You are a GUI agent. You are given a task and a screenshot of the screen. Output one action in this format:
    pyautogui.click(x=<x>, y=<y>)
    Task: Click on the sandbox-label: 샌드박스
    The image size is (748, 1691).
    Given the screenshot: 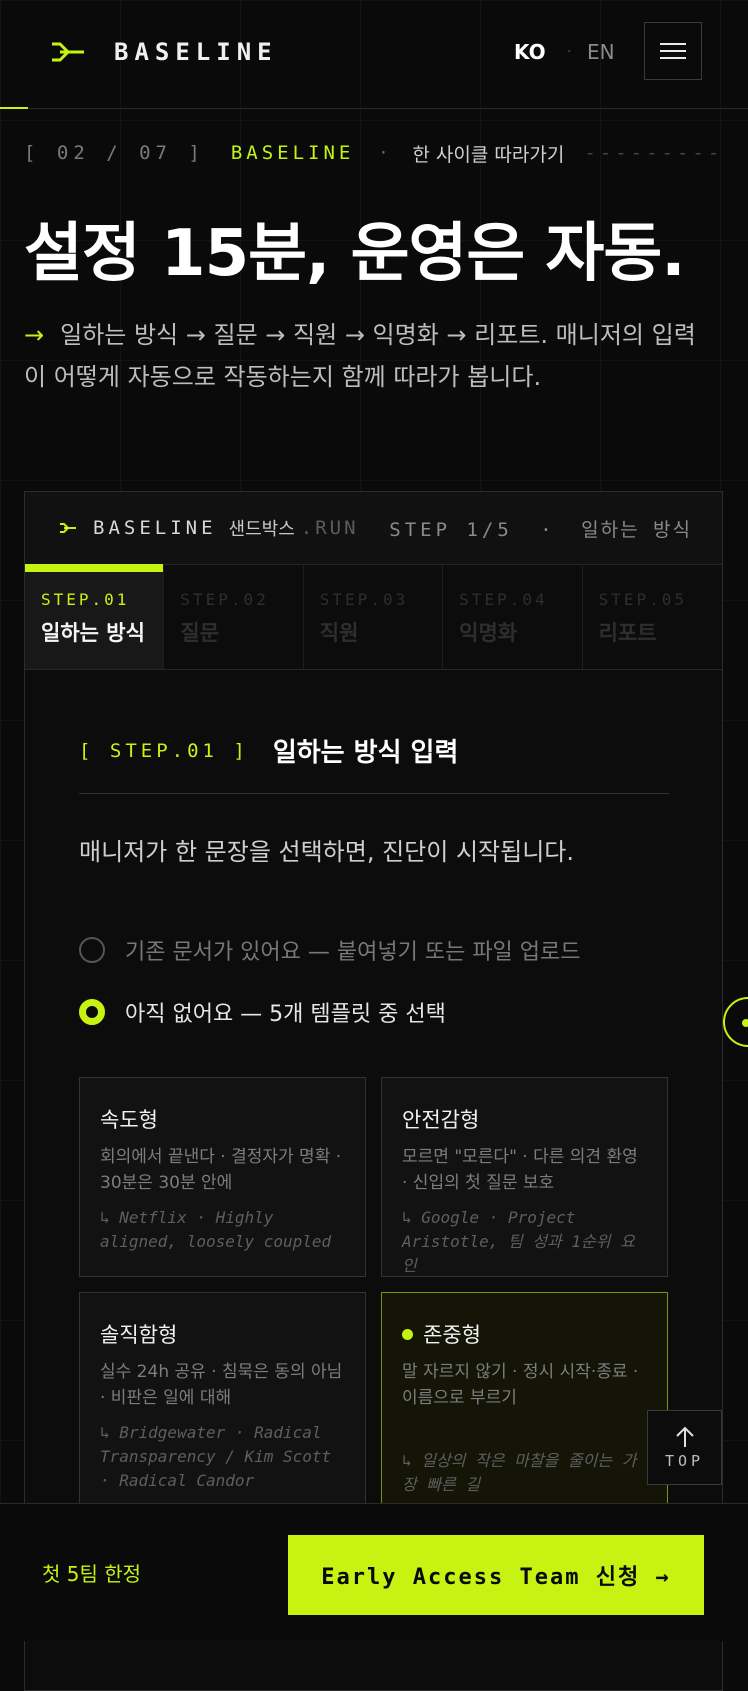 What is the action you would take?
    pyautogui.click(x=261, y=529)
    